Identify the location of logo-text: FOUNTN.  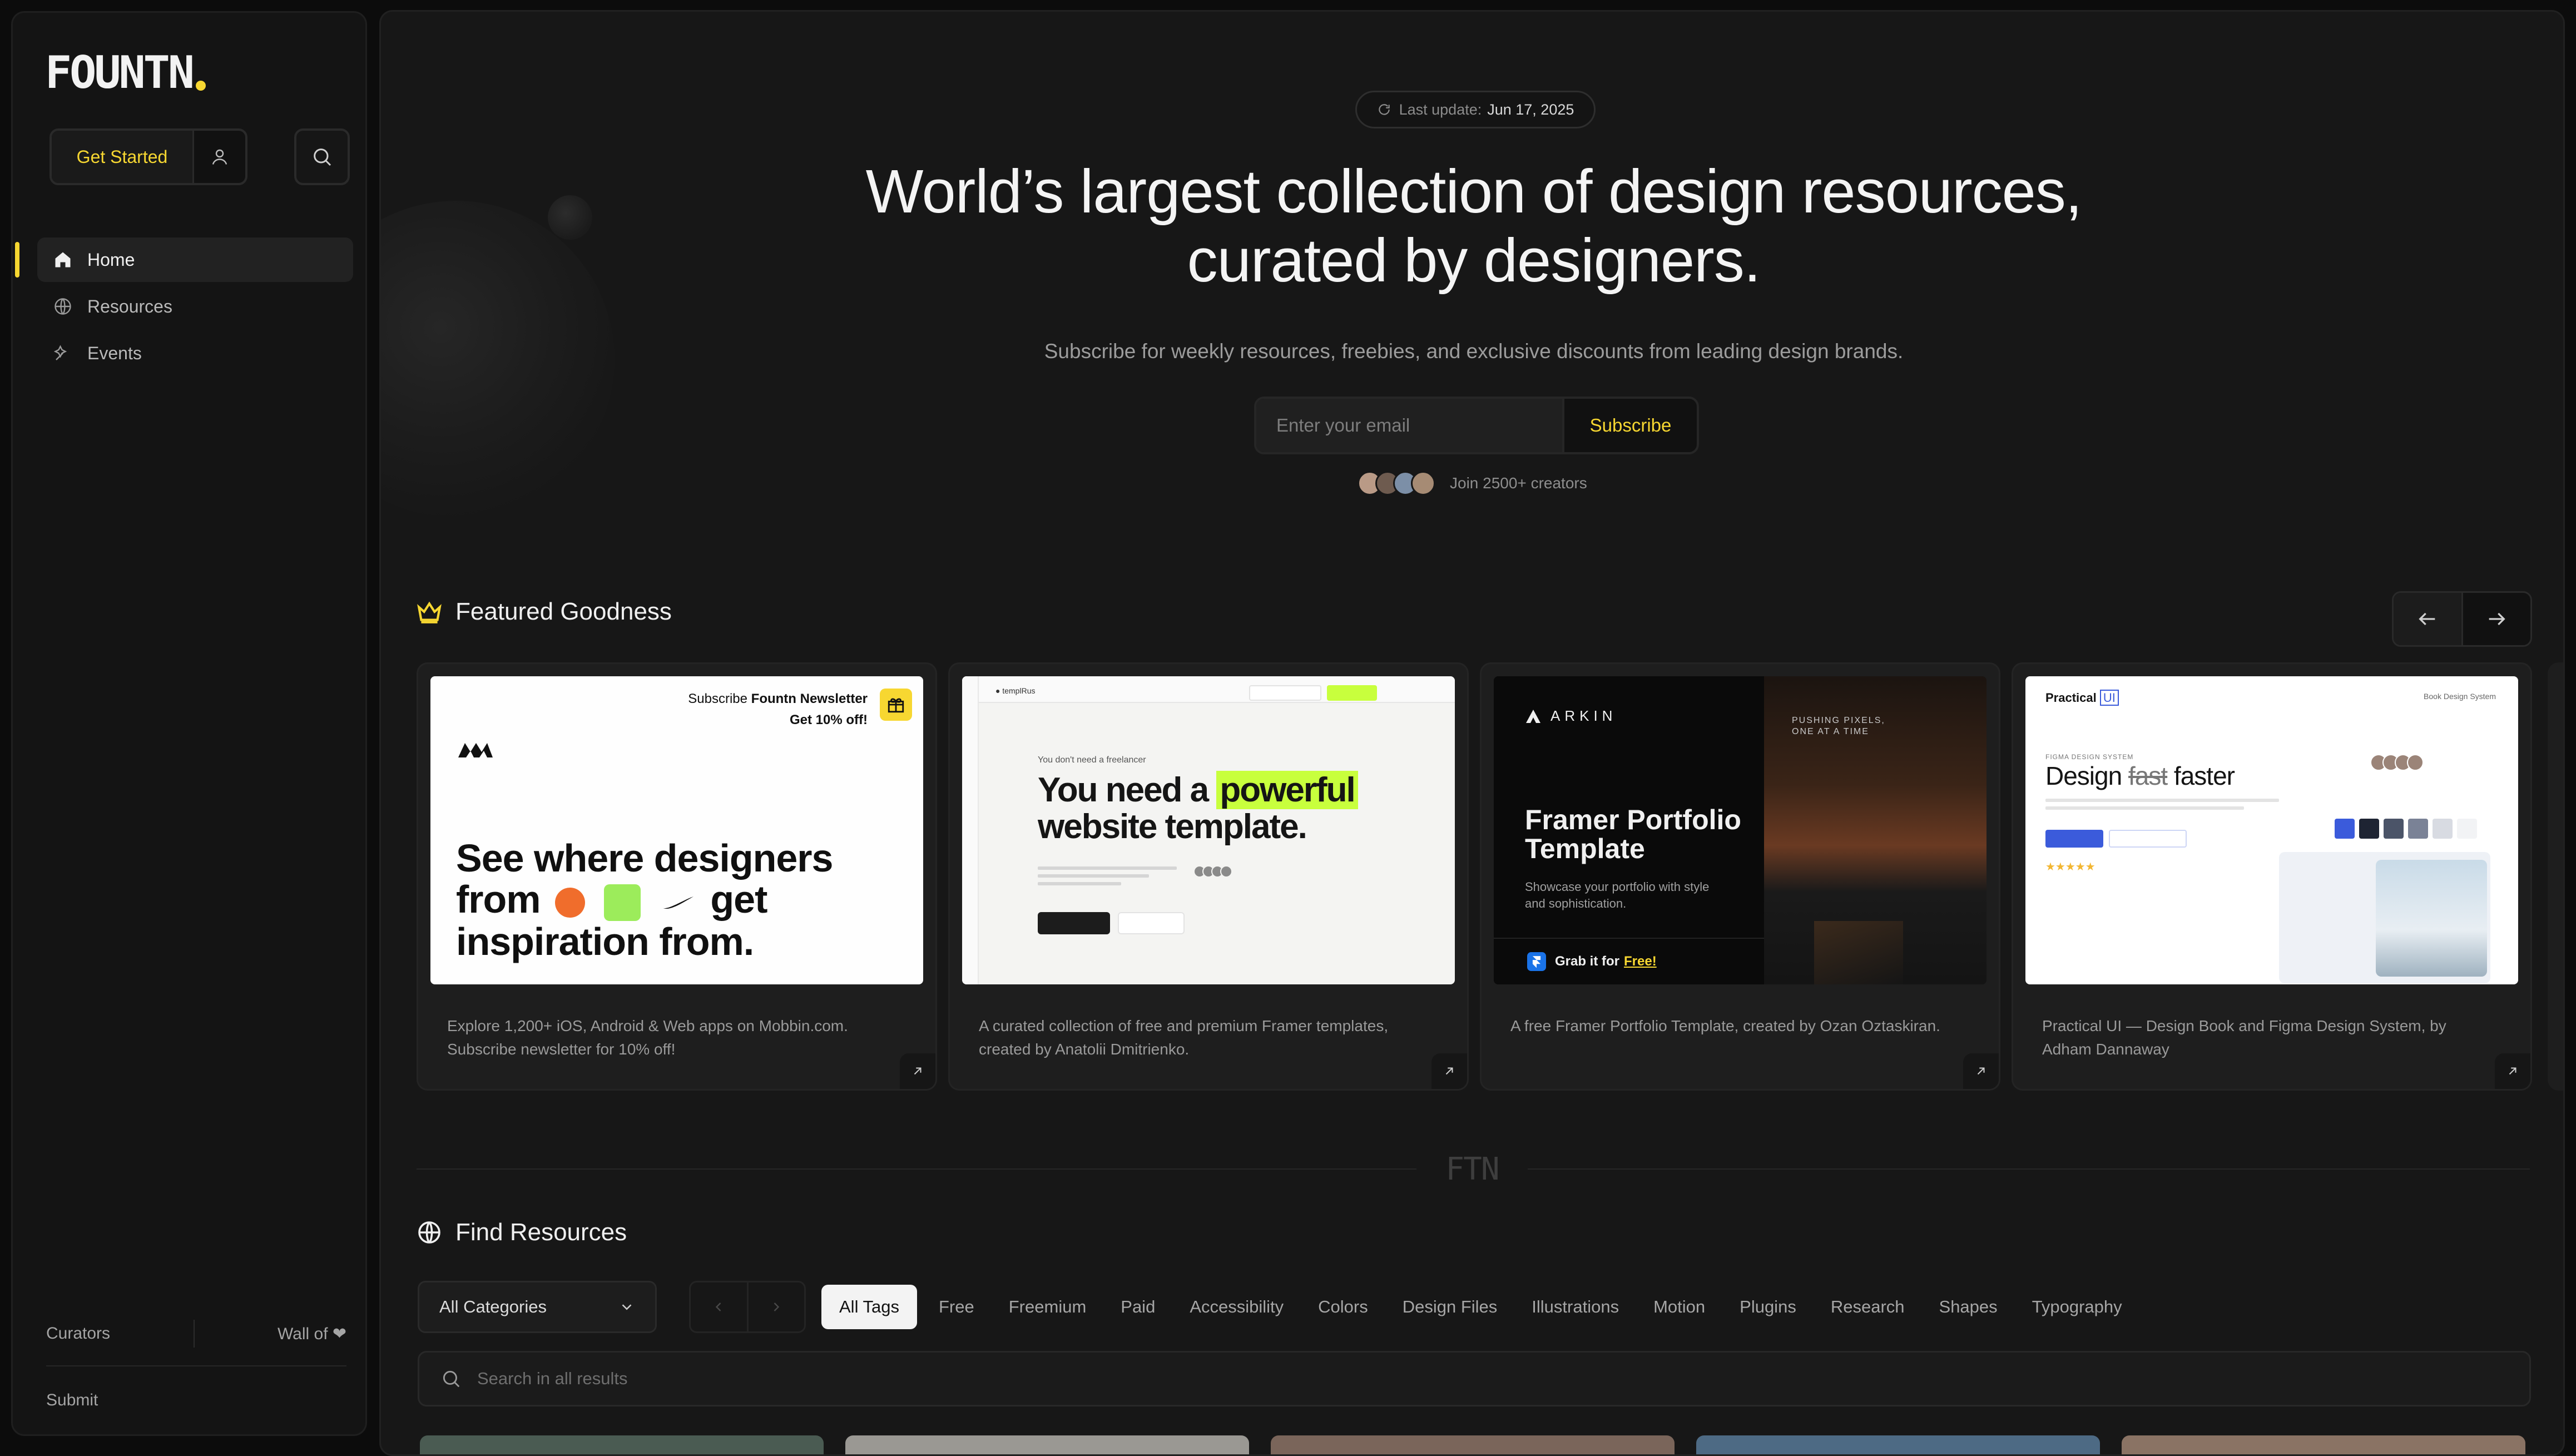
(120, 72).